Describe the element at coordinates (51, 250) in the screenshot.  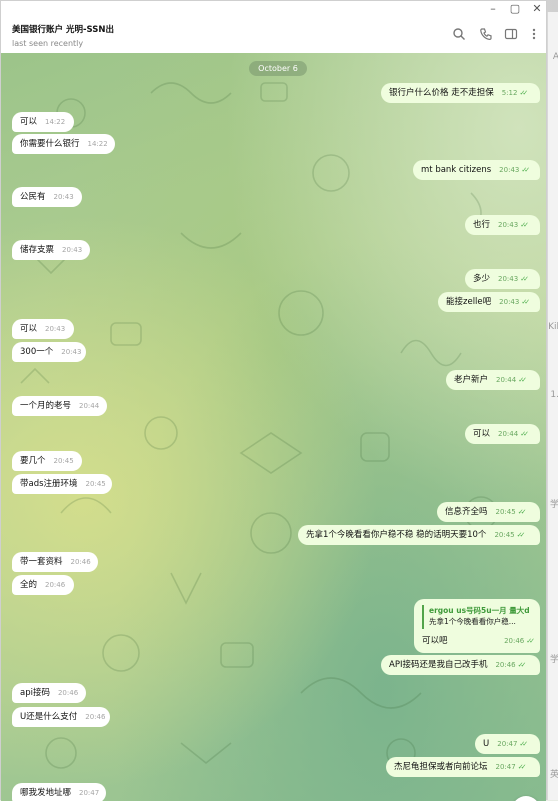
I see `message-incoming: 储存支票 20:43` at that location.